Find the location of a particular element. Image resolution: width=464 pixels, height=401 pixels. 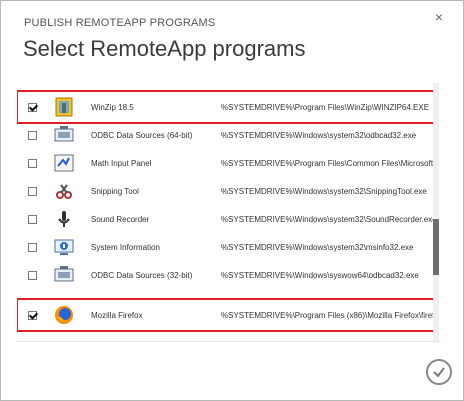

program-name: Mozilla Firefox is located at coordinates (117, 315).